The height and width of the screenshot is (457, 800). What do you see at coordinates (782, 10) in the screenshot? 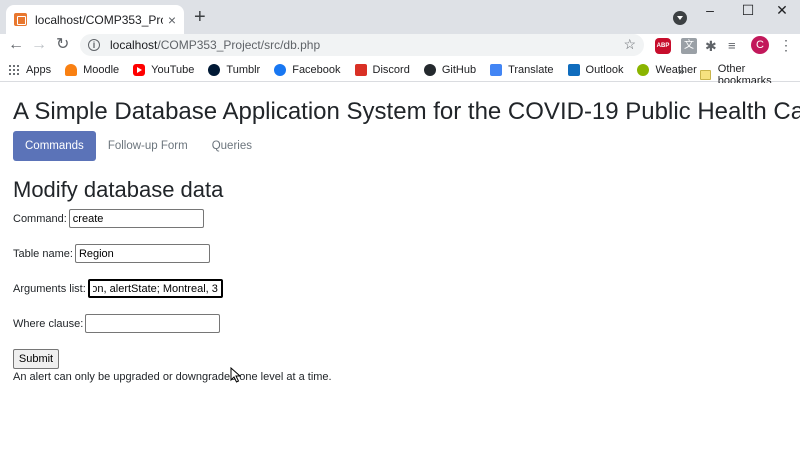
I see `close-window-button: ✕` at bounding box center [782, 10].